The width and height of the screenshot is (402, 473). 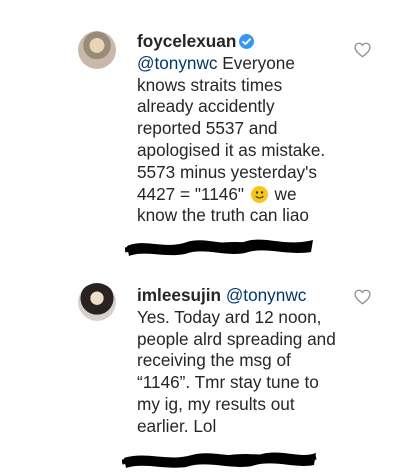 What do you see at coordinates (247, 41) in the screenshot?
I see `verified-badge-icon` at bounding box center [247, 41].